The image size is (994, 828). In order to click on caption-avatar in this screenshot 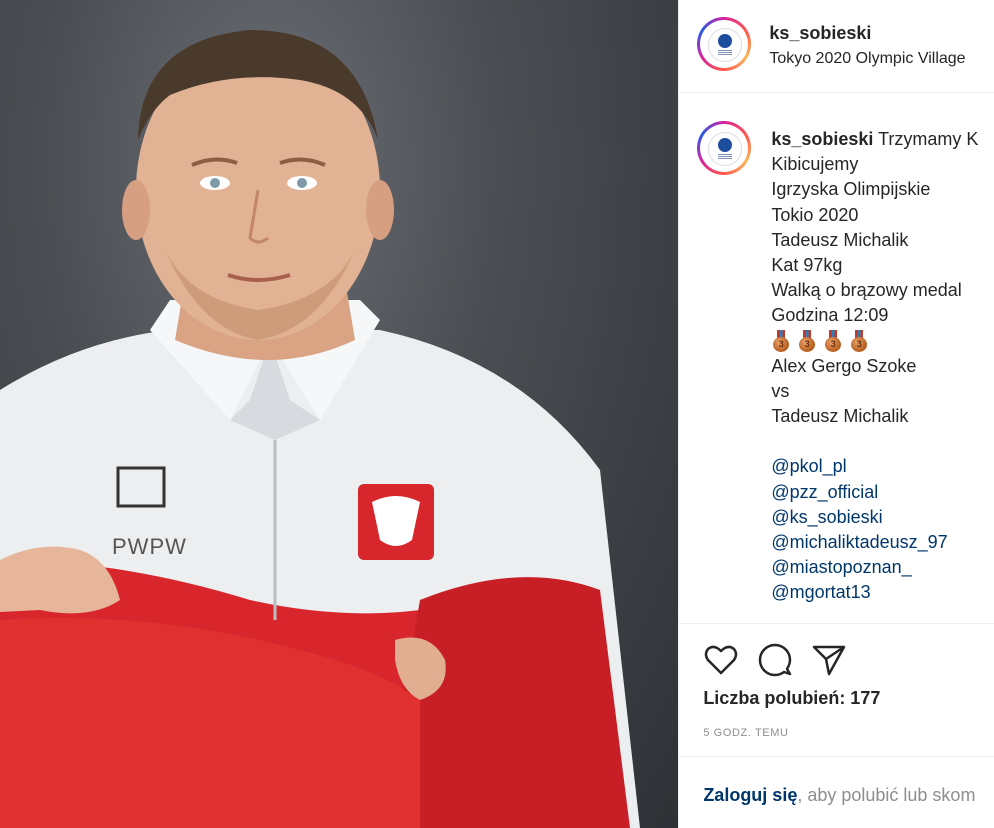, I will do `click(724, 148)`.